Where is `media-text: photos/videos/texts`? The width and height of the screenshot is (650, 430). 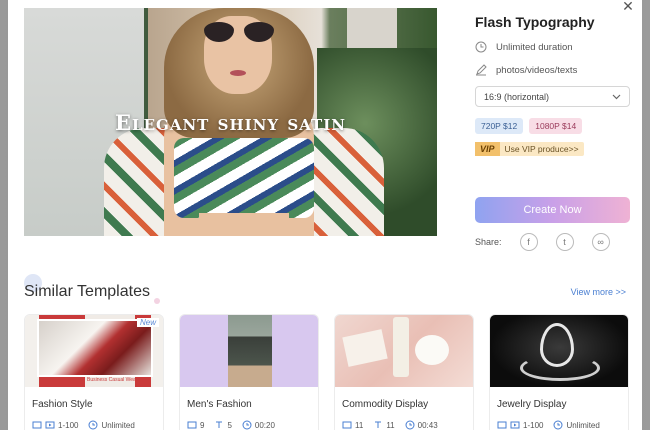 media-text: photos/videos/texts is located at coordinates (537, 70).